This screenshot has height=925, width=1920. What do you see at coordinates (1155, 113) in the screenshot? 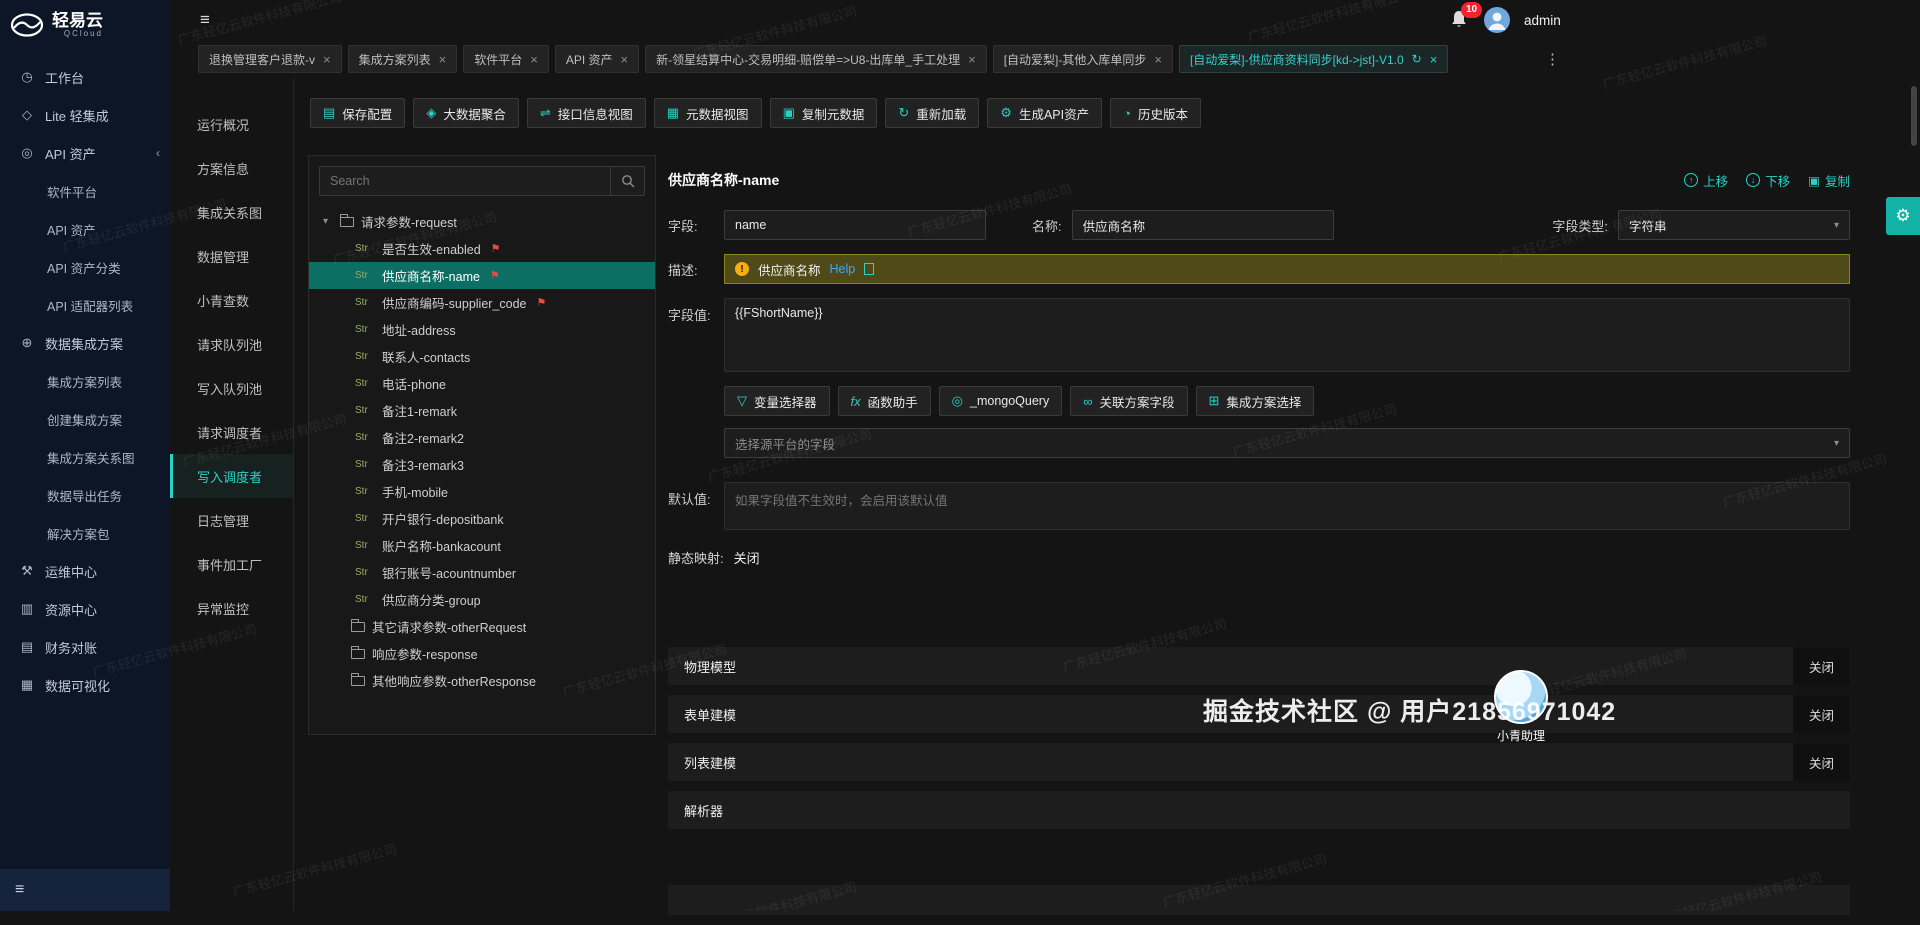
I see `history-versions-button: ◔ 历史版本` at bounding box center [1155, 113].